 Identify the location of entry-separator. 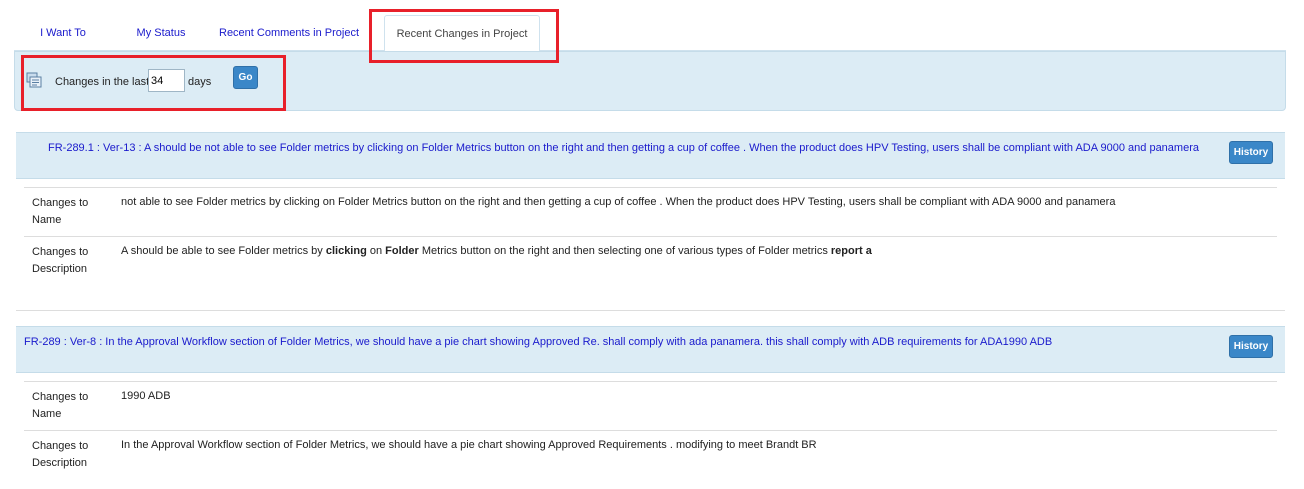
(650, 310).